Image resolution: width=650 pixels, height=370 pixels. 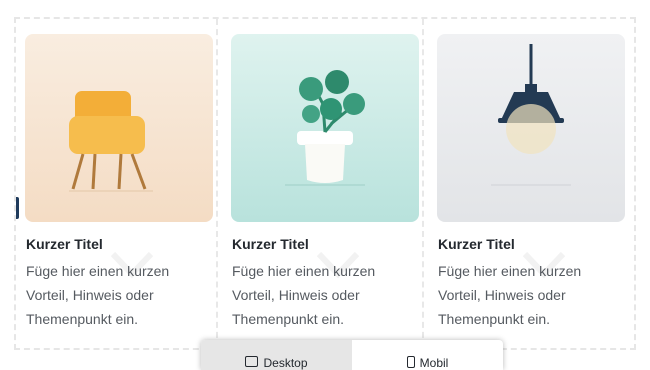 I want to click on mobile-label: Mobil, so click(x=434, y=363).